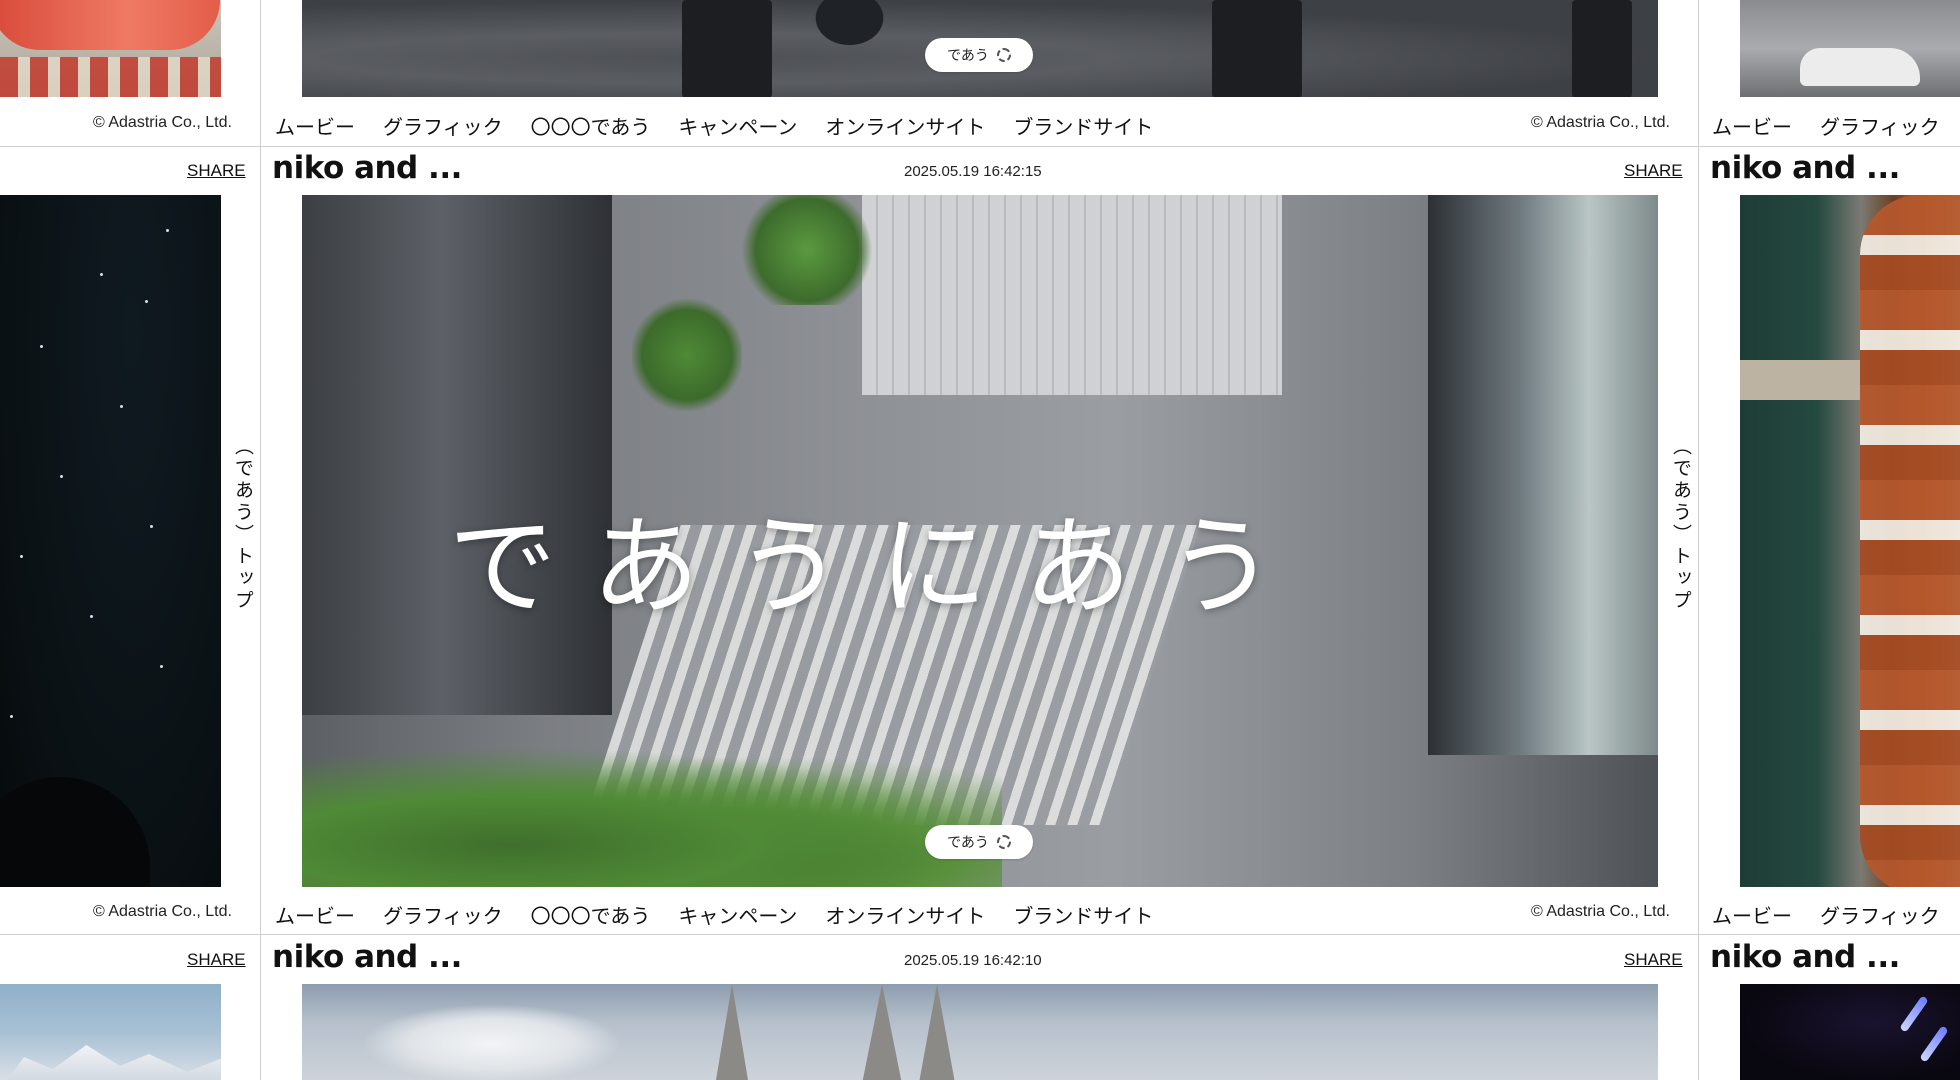  I want to click on post-image-mountain, so click(110, 1032).